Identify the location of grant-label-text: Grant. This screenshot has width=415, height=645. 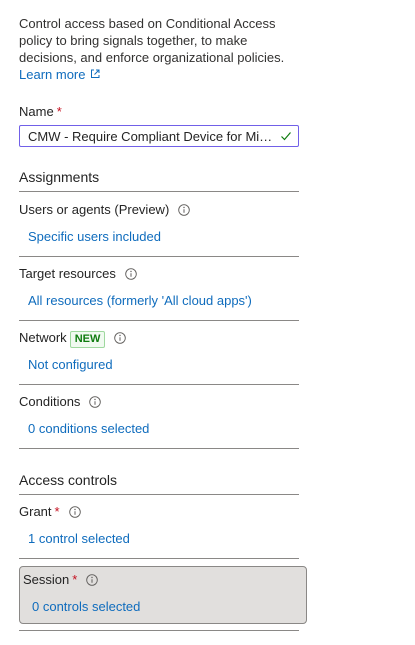
(35, 511).